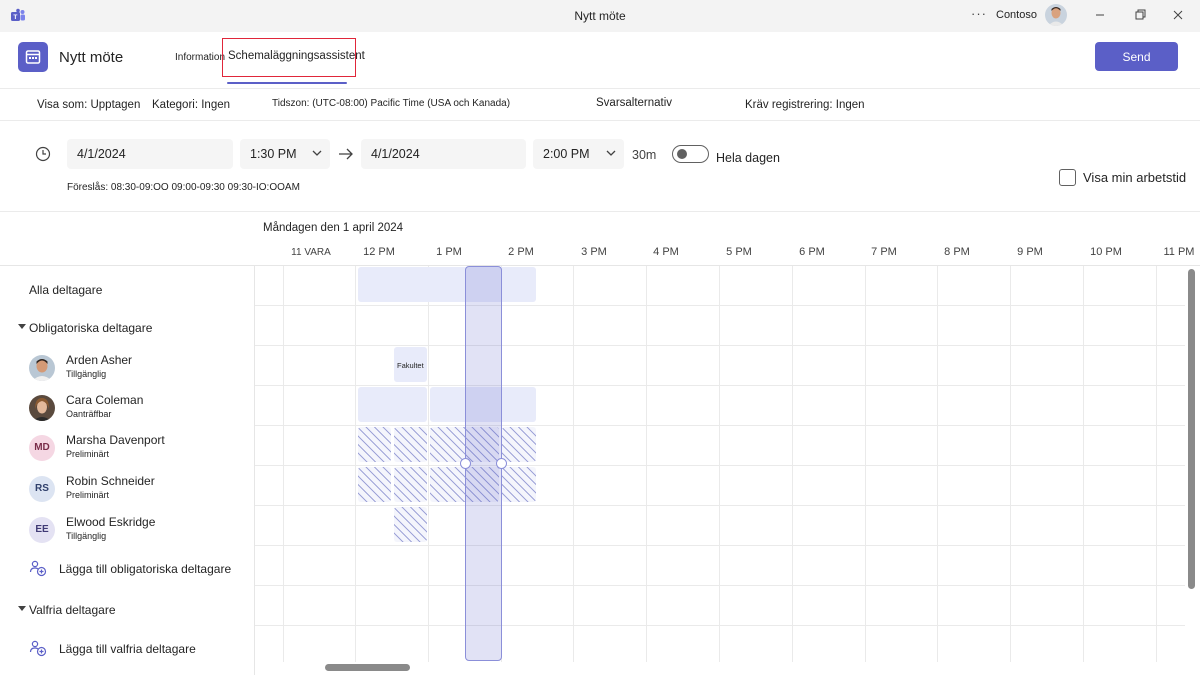 The height and width of the screenshot is (675, 1200). Describe the element at coordinates (150, 154) in the screenshot. I see `start-date-field: 4/1/2024` at that location.